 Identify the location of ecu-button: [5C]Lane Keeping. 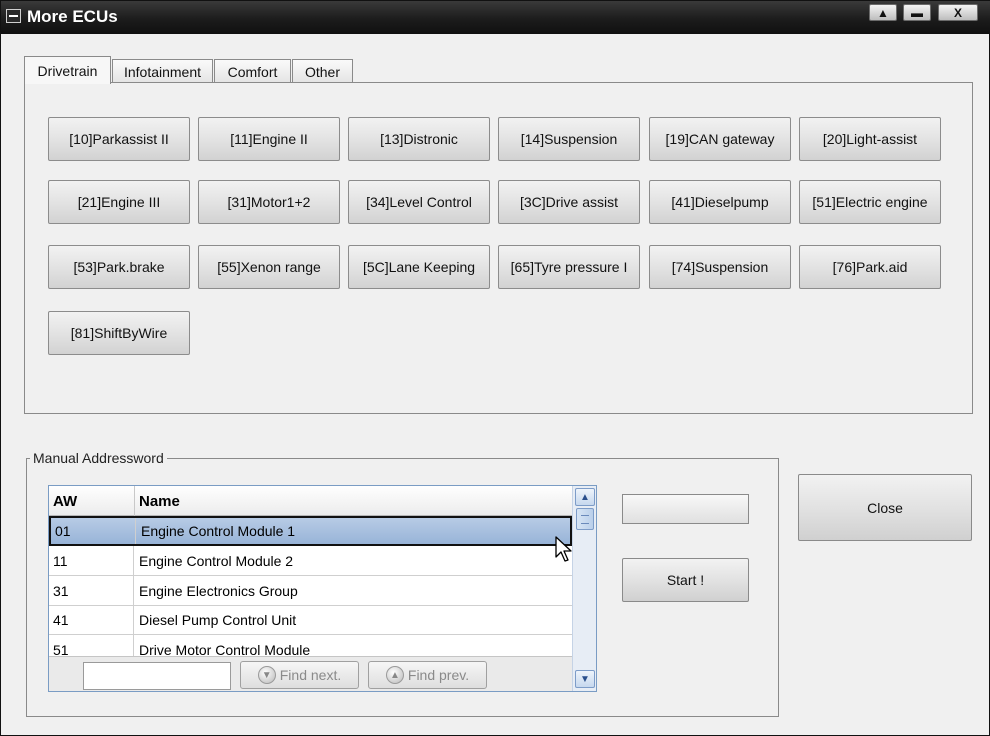
(419, 267).